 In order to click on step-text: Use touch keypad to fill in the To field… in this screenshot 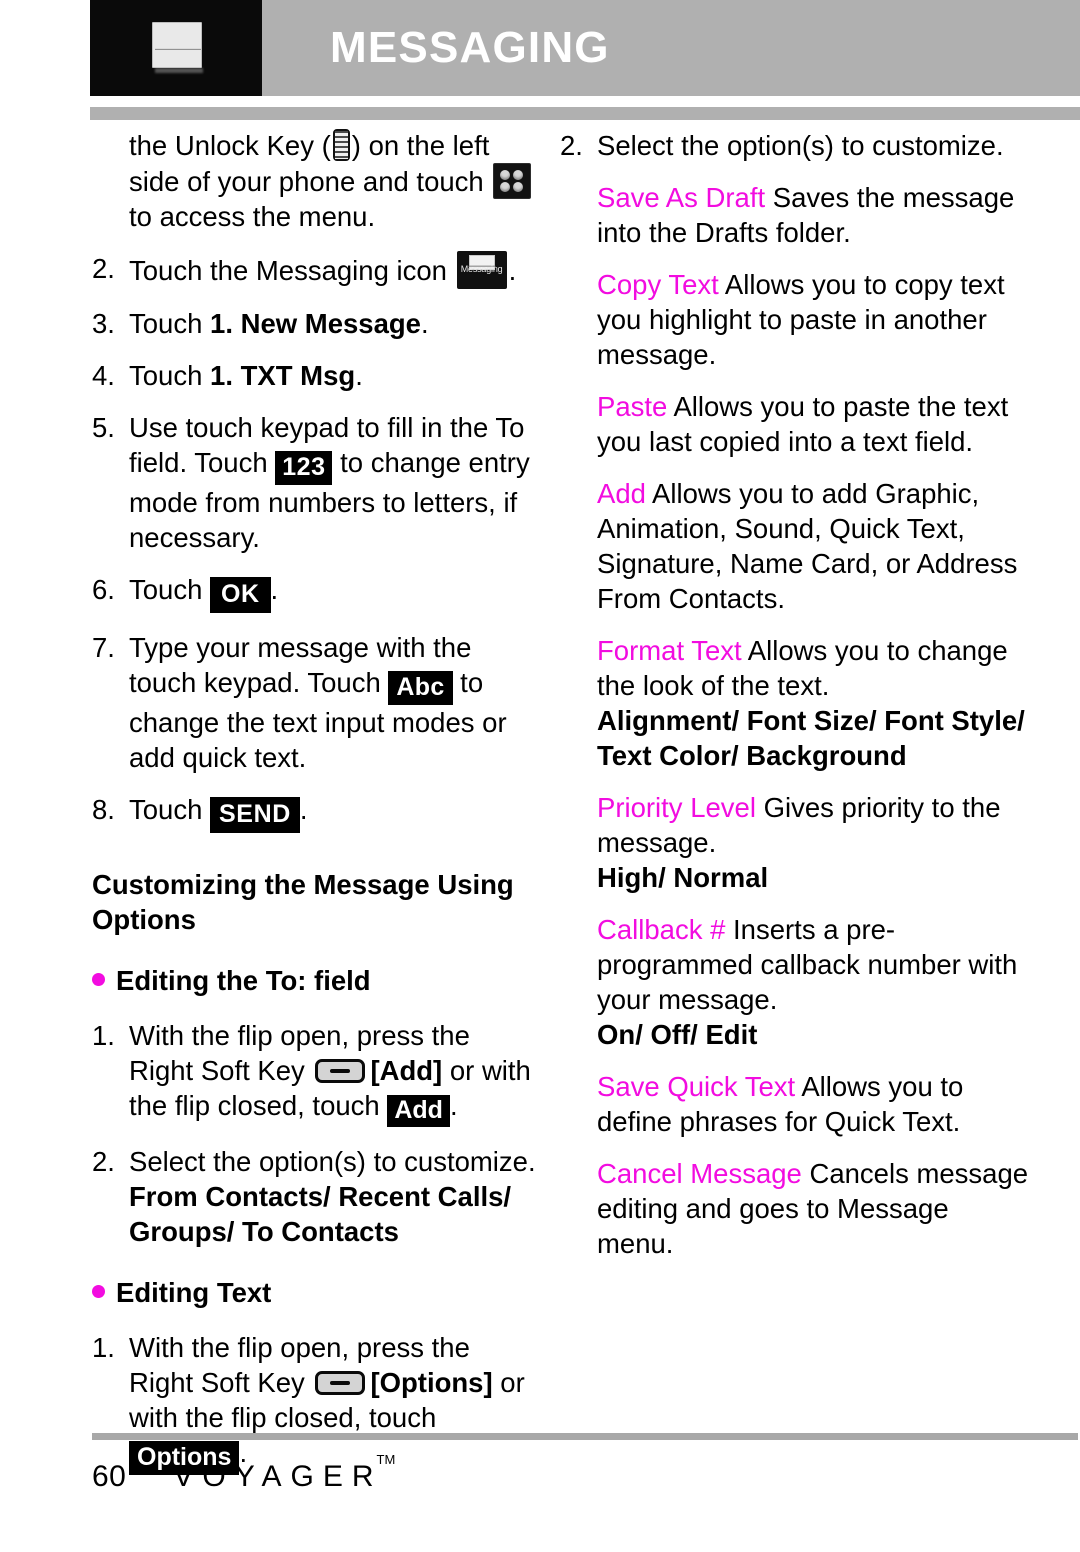, I will do `click(334, 482)`.